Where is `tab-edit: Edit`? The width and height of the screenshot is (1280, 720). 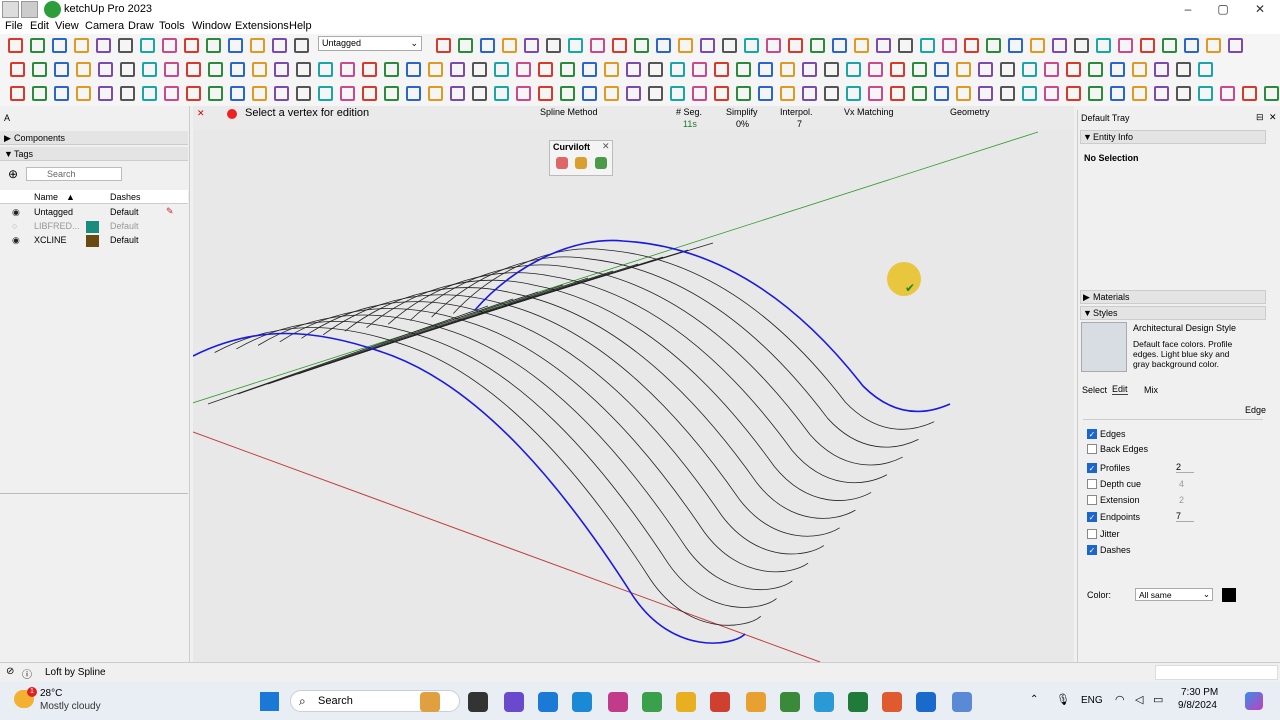
tab-edit: Edit is located at coordinates (1120, 389).